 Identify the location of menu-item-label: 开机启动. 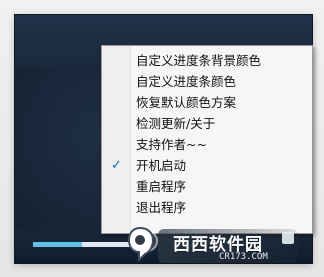
(161, 165).